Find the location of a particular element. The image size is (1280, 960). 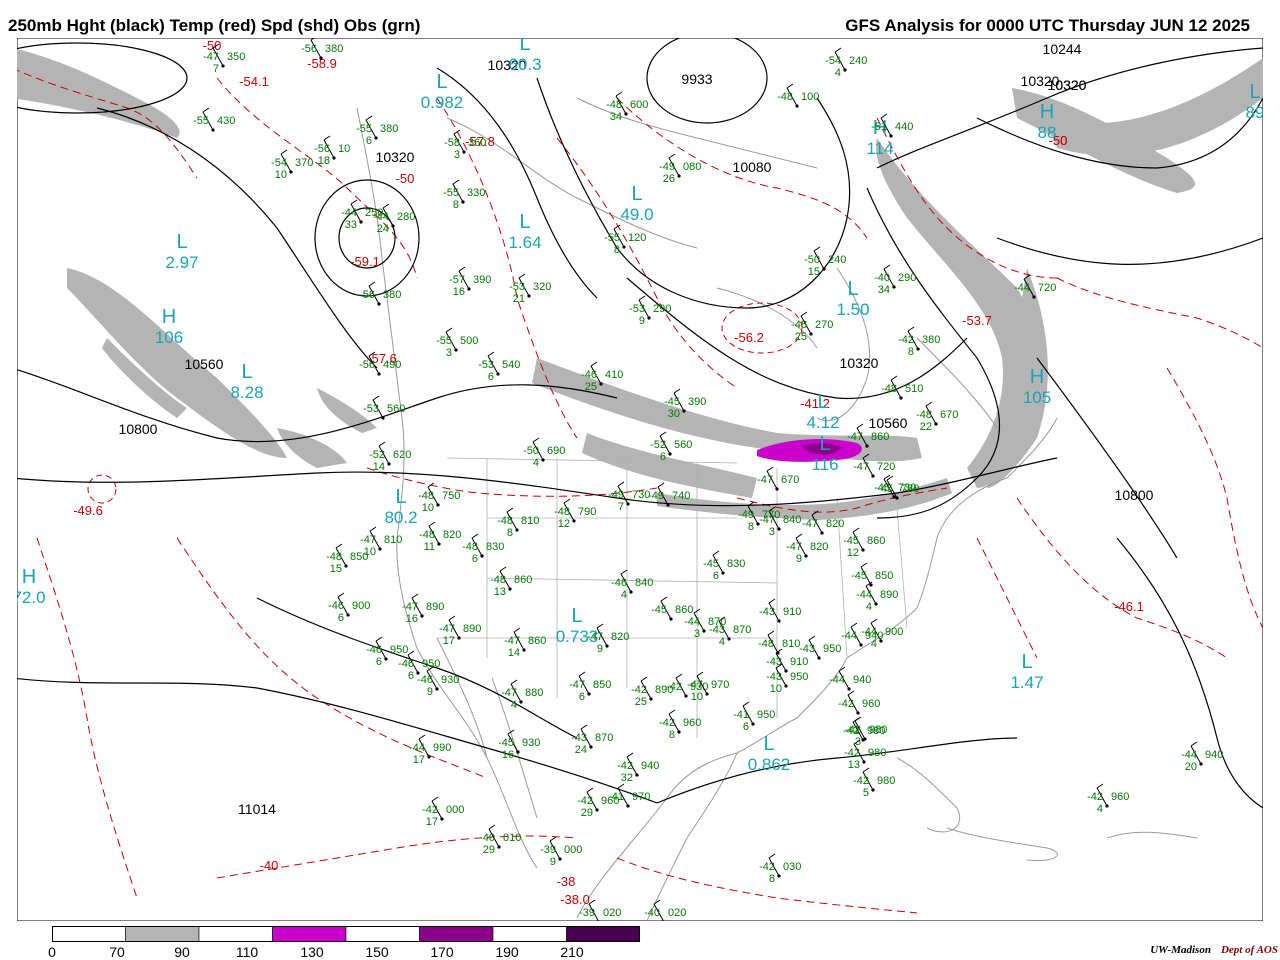

obs-dewpoint-depression: 12 is located at coordinates (564, 524).